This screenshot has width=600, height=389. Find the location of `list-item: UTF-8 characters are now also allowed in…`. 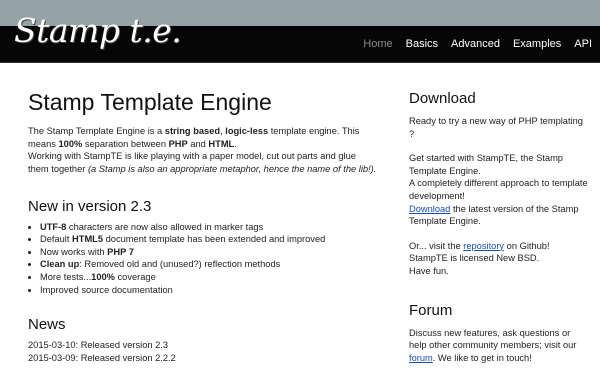

list-item: UTF-8 characters are now also allowed in… is located at coordinates (209, 227).